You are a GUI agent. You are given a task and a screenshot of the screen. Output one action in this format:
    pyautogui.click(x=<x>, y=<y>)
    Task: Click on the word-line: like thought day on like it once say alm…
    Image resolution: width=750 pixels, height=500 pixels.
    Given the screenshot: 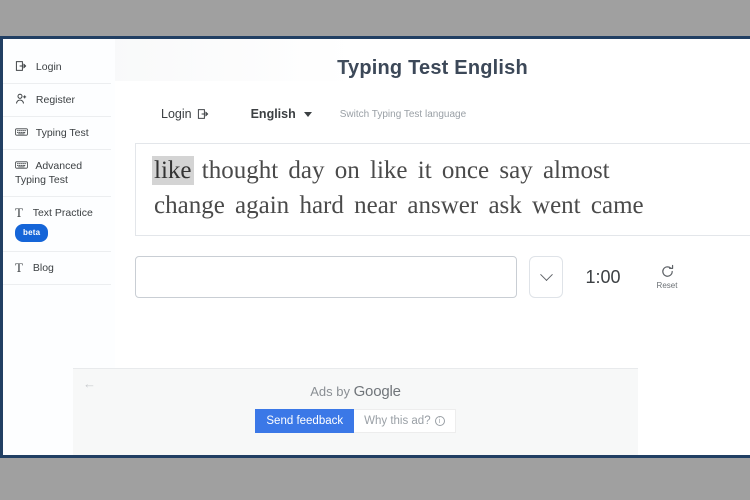 What is the action you would take?
    pyautogui.click(x=443, y=170)
    